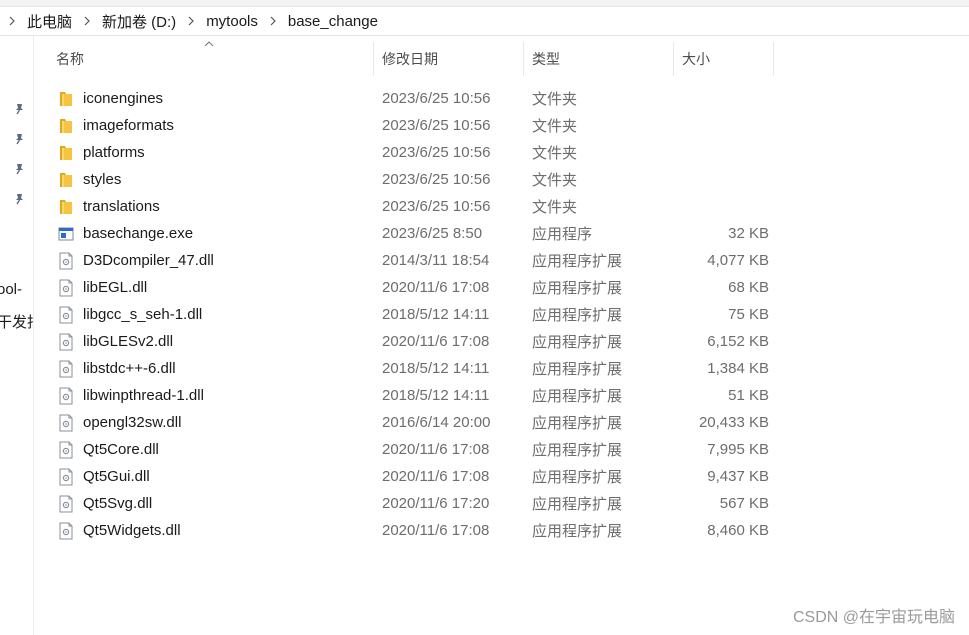 The width and height of the screenshot is (969, 635). I want to click on sort-ascending-icon, so click(209, 44).